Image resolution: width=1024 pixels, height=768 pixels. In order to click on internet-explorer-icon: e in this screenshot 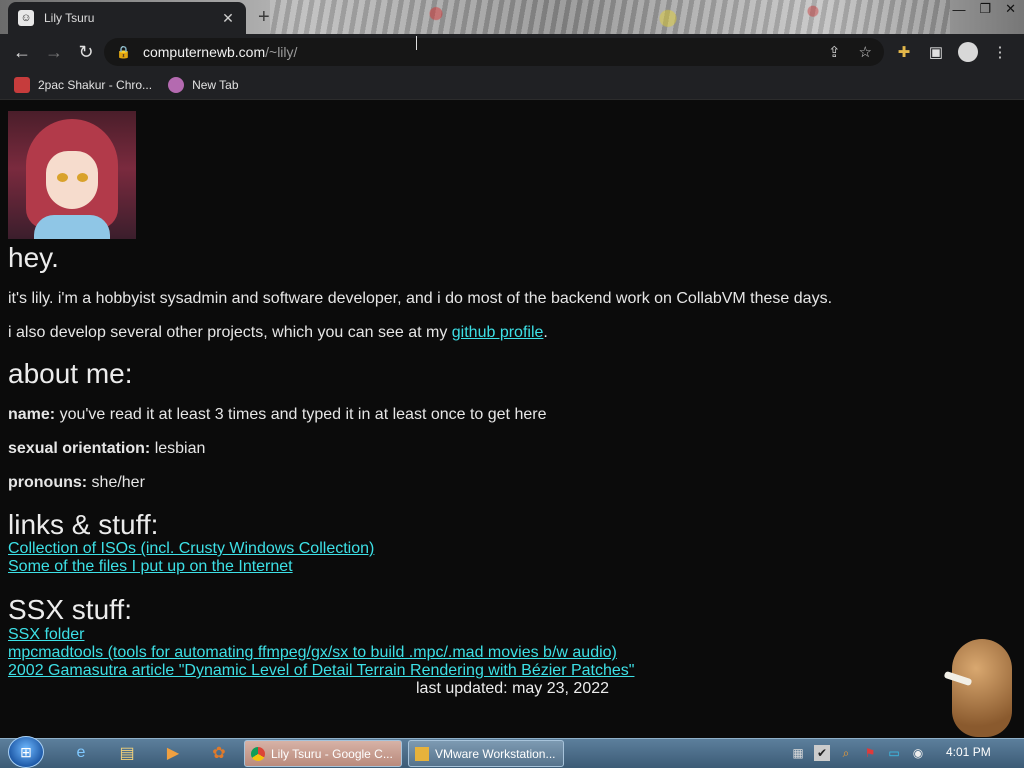, I will do `click(81, 753)`.